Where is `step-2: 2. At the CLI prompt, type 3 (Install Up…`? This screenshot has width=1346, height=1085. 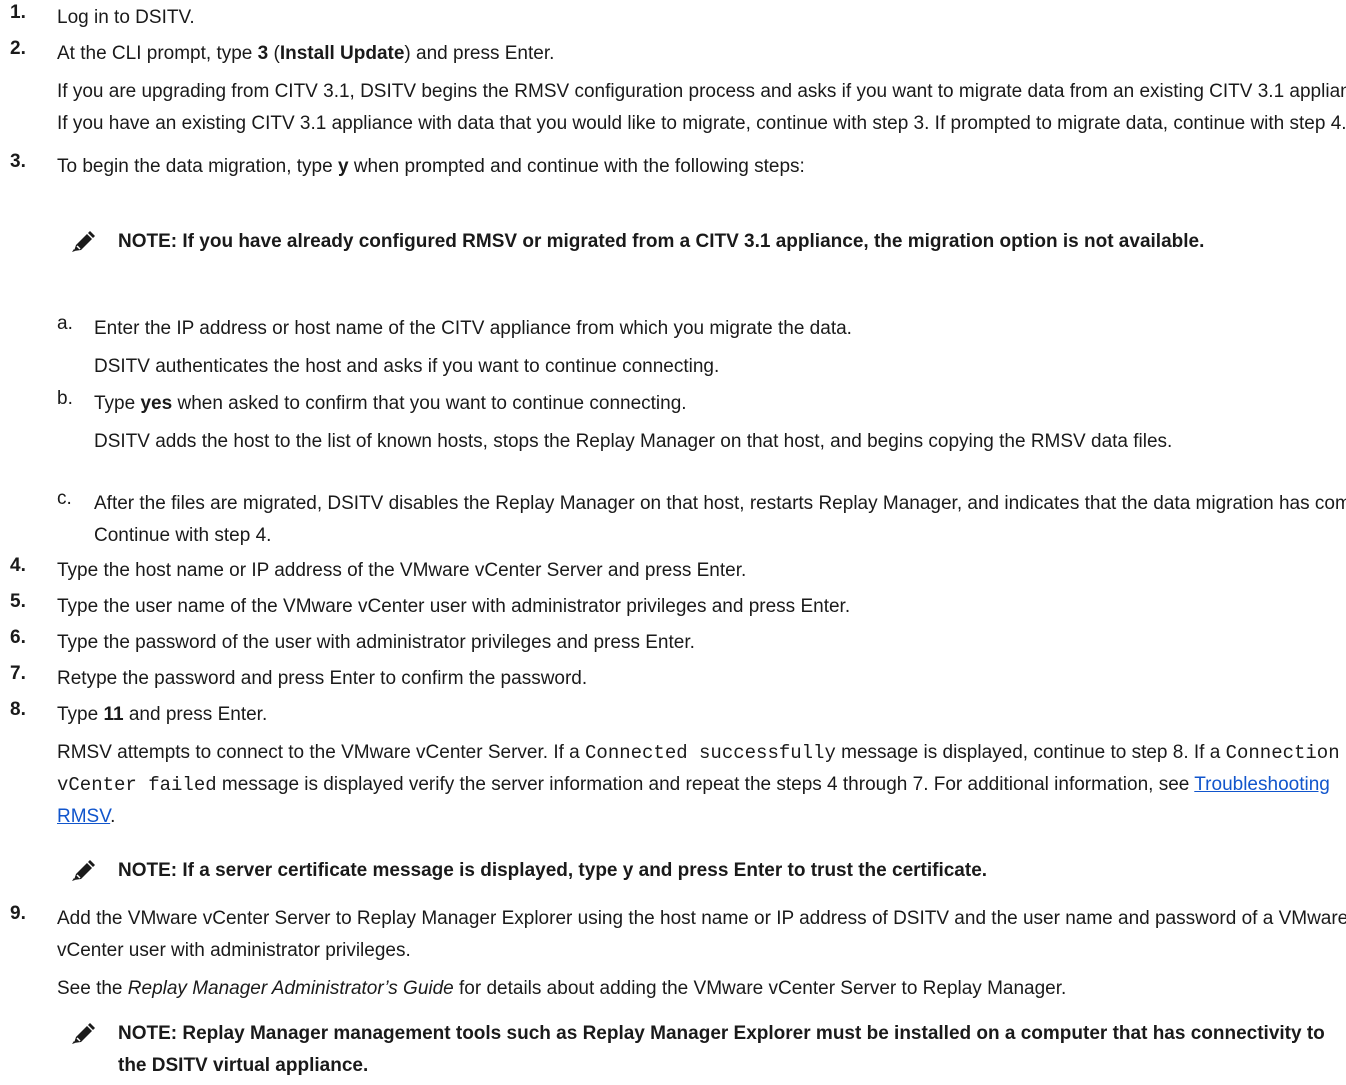
step-2: 2. At the CLI prompt, type 3 (Install Up… is located at coordinates (673, 89).